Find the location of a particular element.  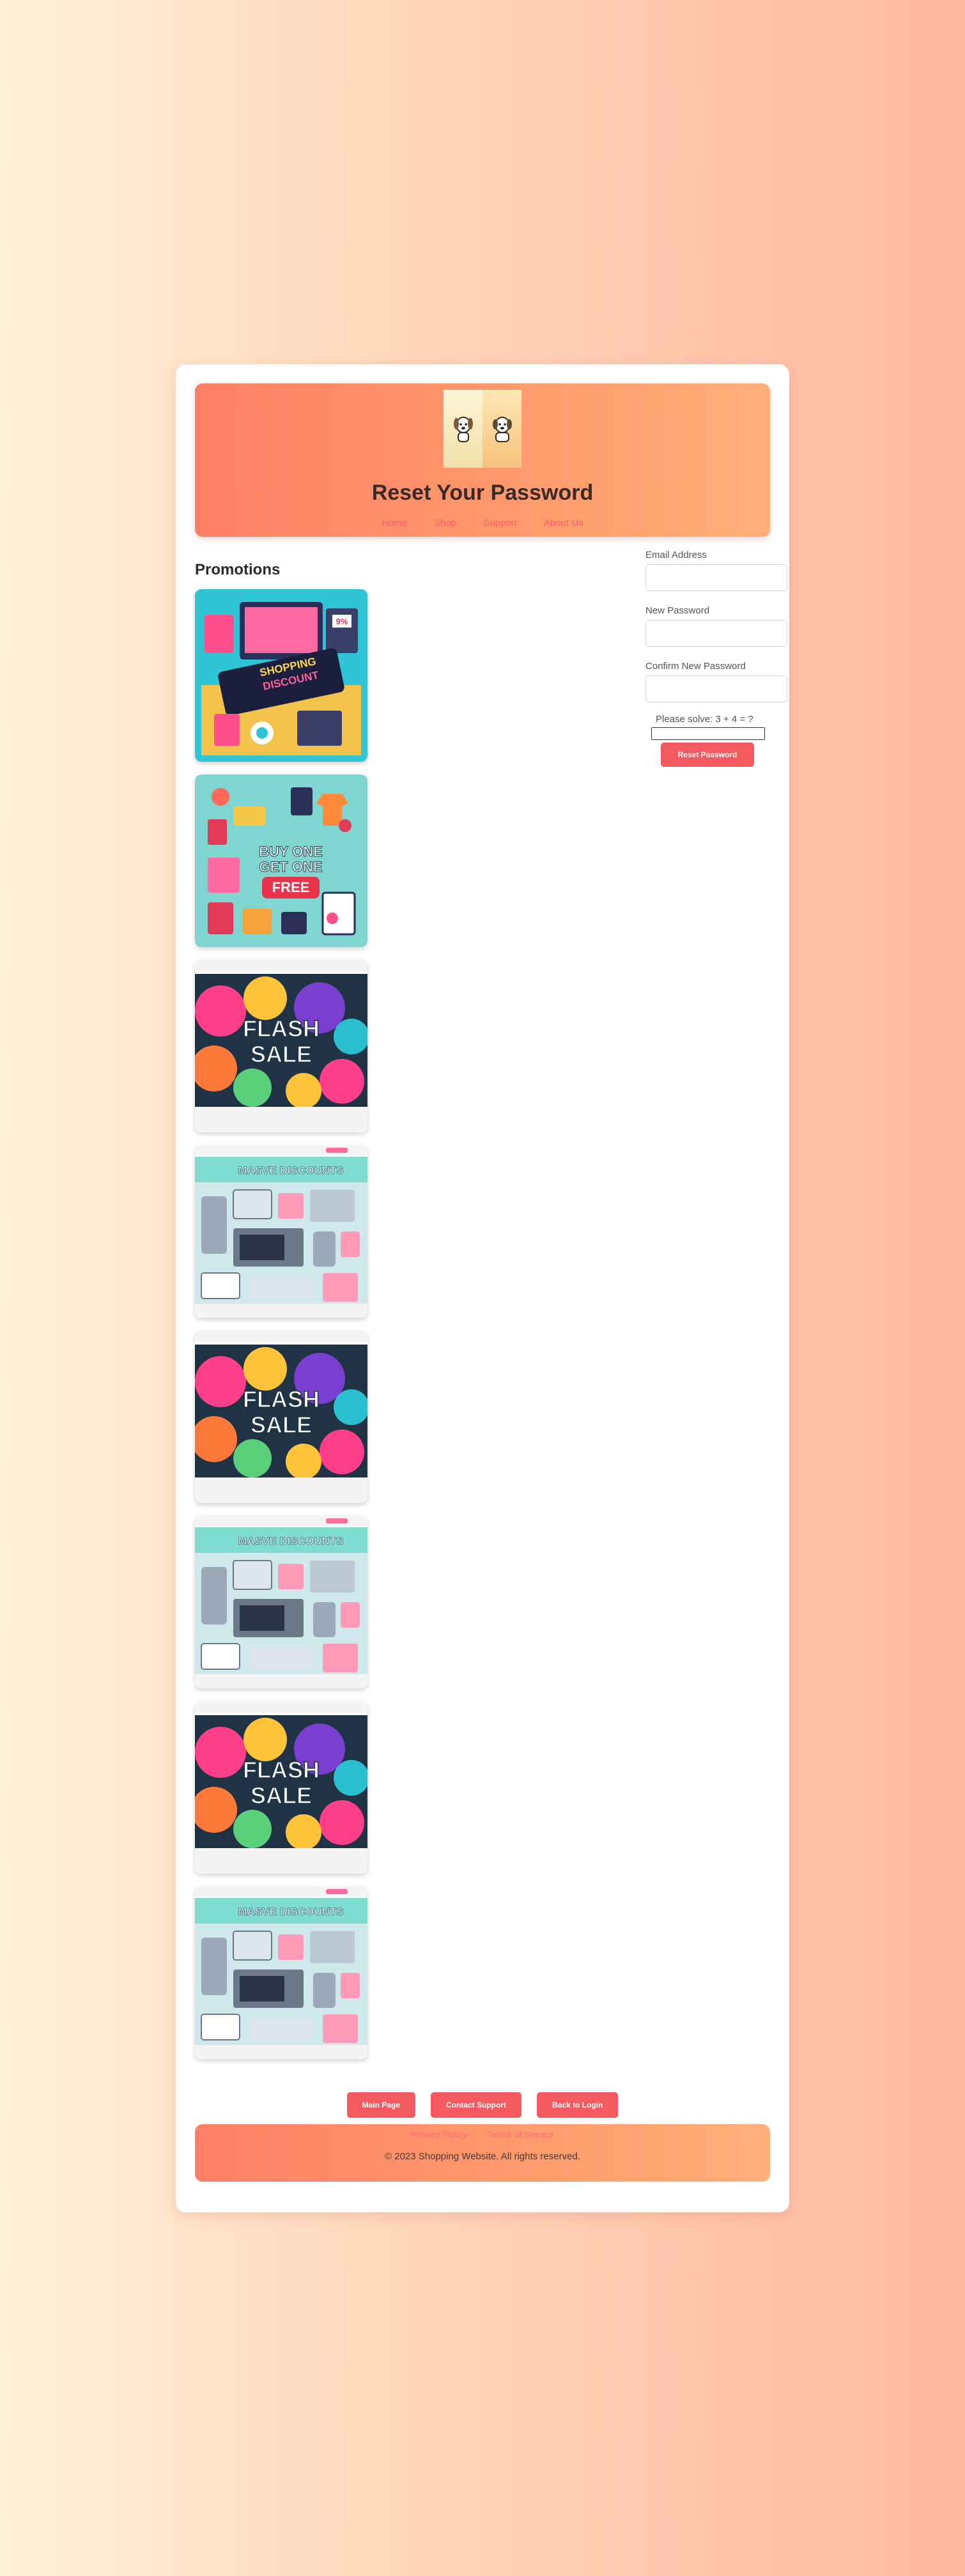

nav-link-about-us: About Us is located at coordinates (564, 523).